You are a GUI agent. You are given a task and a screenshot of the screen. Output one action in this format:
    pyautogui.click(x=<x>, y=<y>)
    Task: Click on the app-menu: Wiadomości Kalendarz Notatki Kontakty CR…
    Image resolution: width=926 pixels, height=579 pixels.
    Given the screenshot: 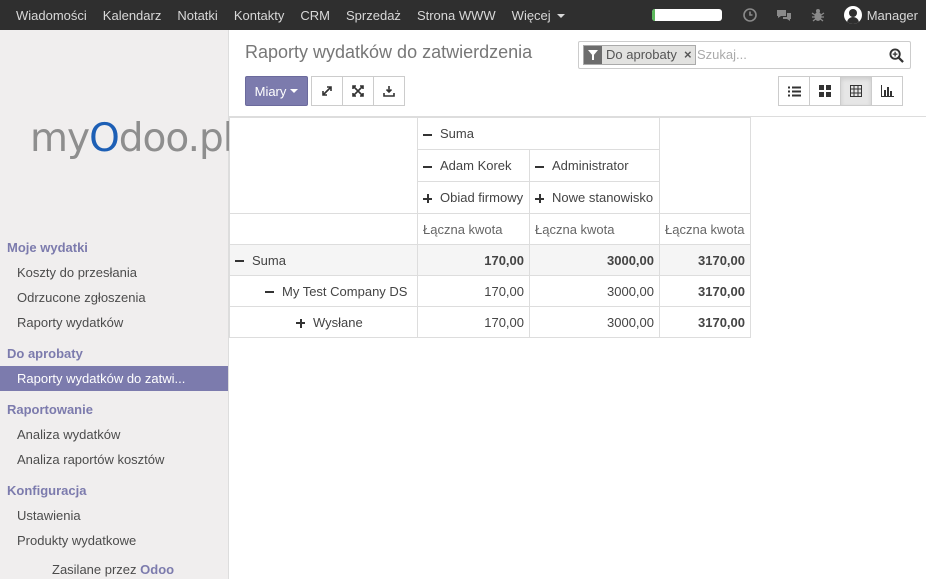 What is the action you would take?
    pyautogui.click(x=298, y=15)
    